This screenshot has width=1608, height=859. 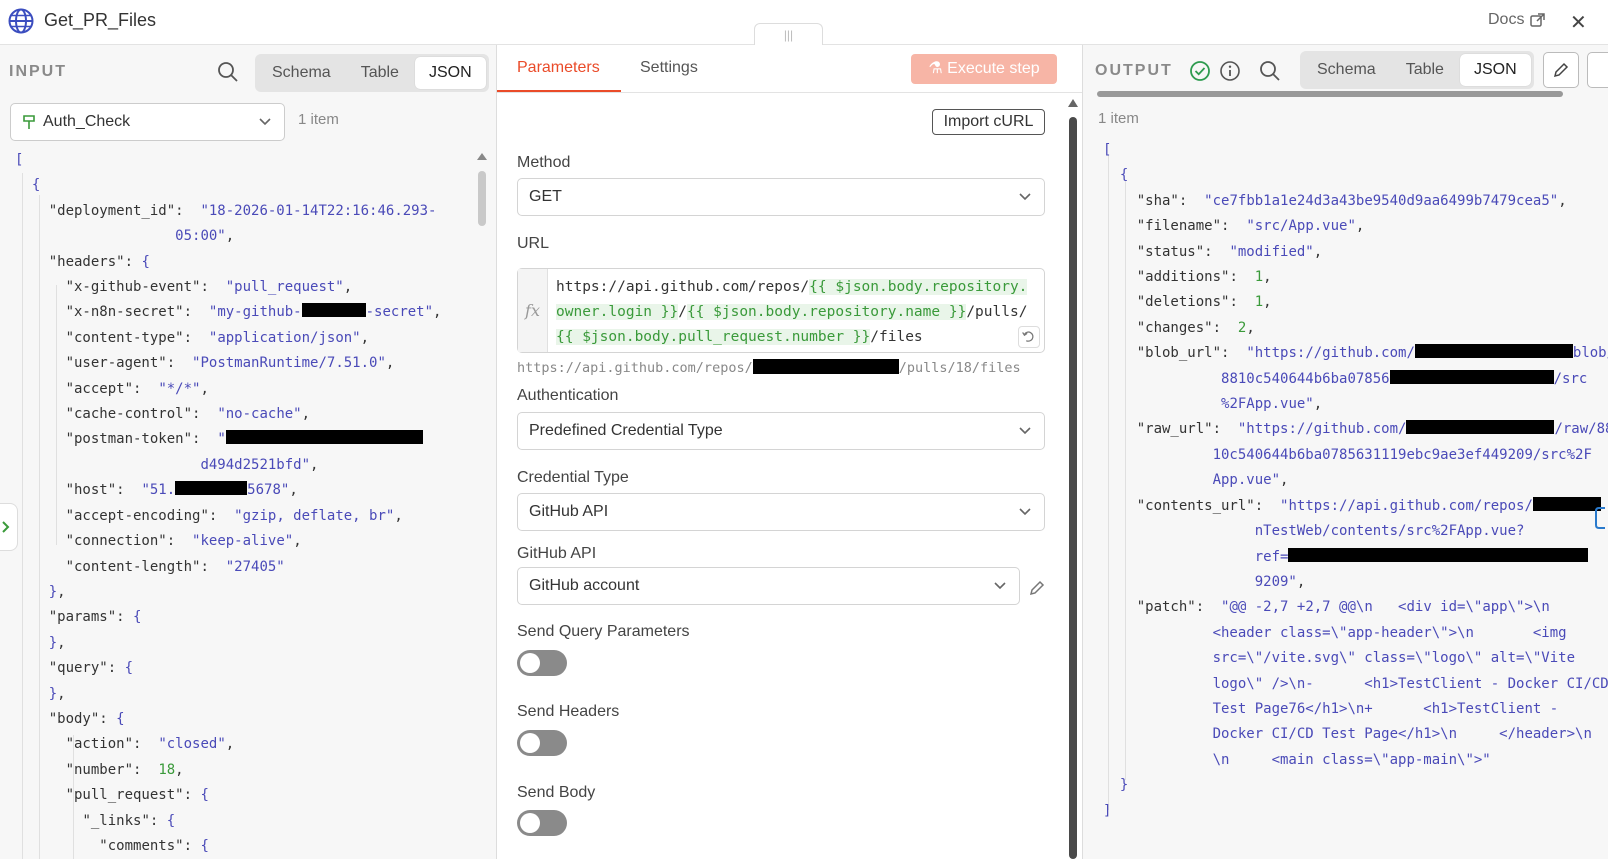 What do you see at coordinates (825, 366) in the screenshot?
I see `redacted-block` at bounding box center [825, 366].